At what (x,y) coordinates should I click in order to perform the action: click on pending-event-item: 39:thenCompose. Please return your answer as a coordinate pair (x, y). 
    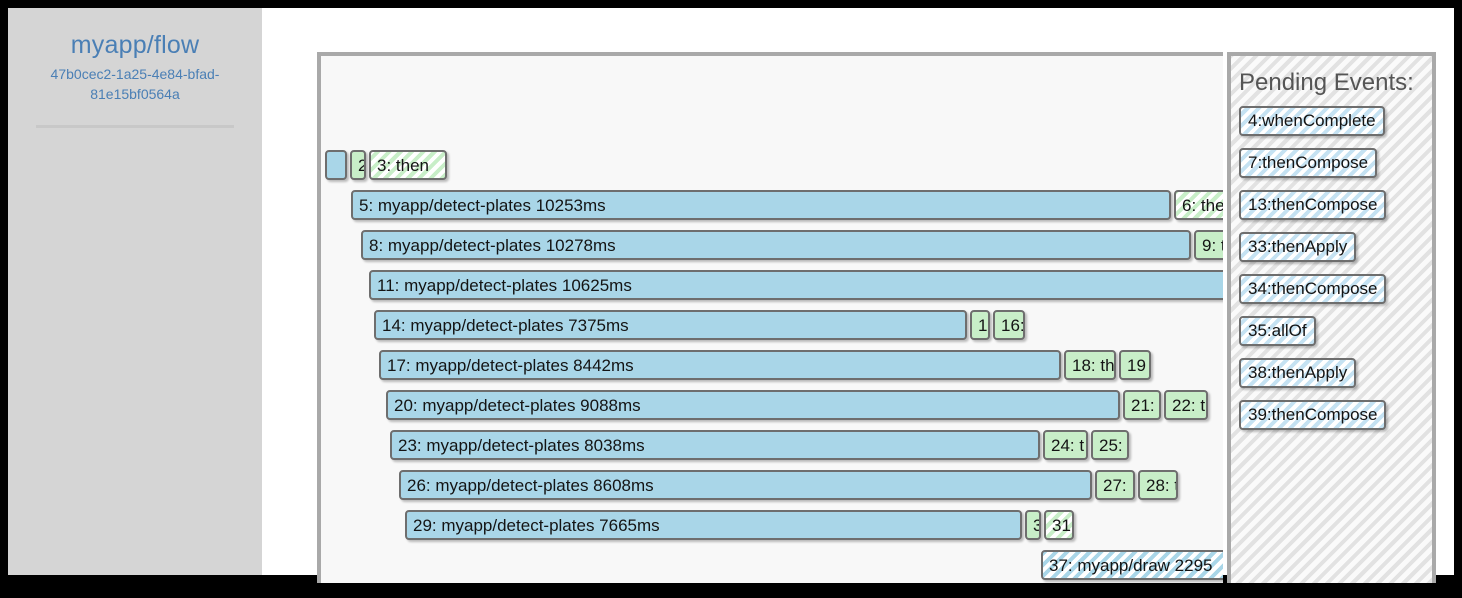
    Looking at the image, I should click on (1313, 415).